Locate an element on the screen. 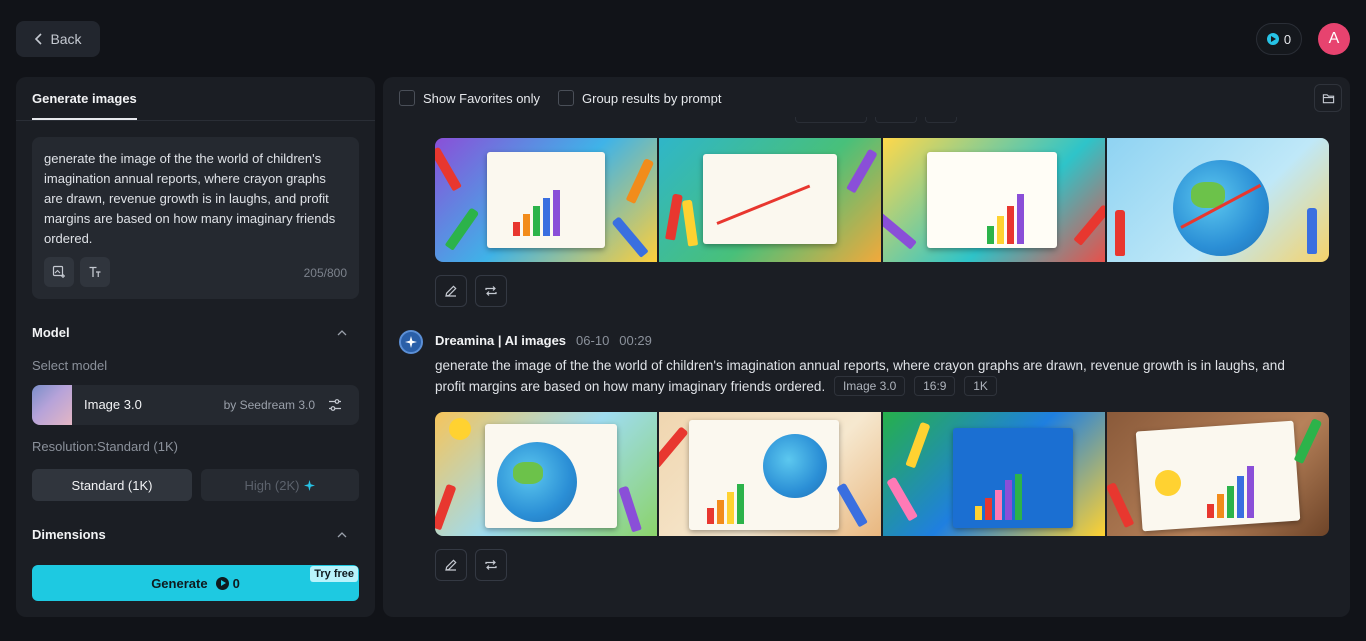 This screenshot has width=1366, height=641. generate-label: Generate is located at coordinates (179, 583).